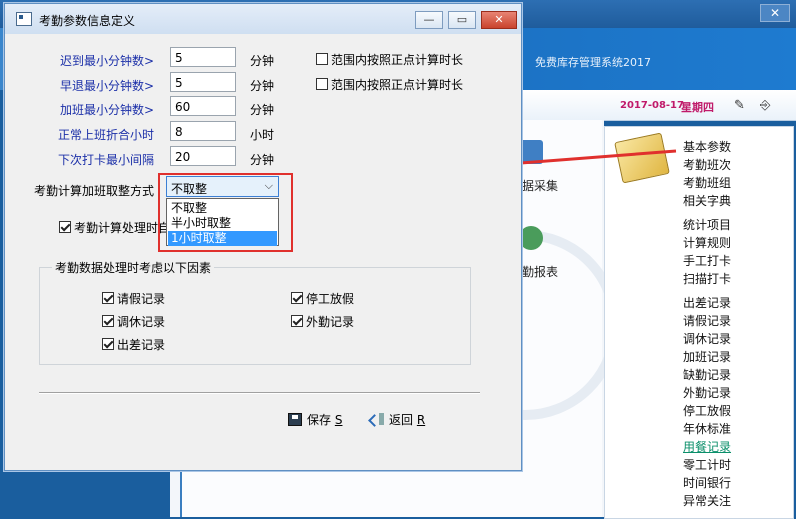 The width and height of the screenshot is (796, 519). What do you see at coordinates (765, 105) in the screenshot?
I see `exit-icon: ⎆` at bounding box center [765, 105].